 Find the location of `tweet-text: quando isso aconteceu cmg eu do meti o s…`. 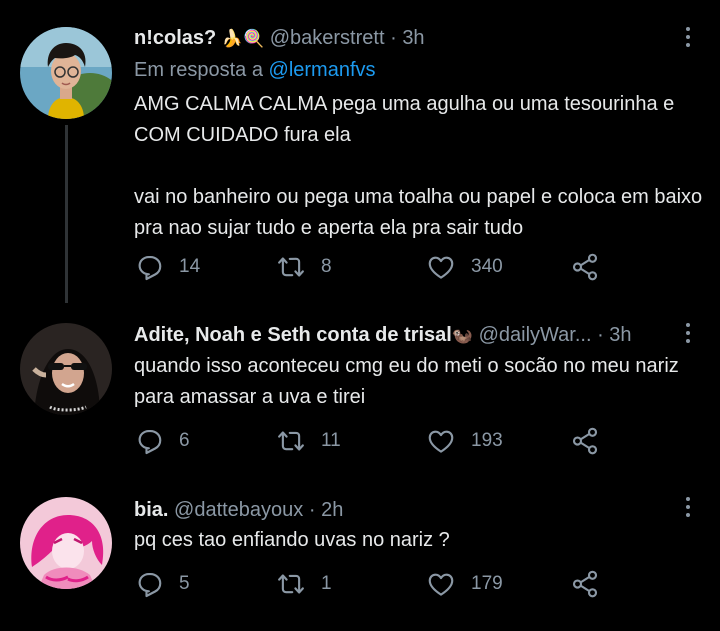

tweet-text: quando isso aconteceu cmg eu do meti o s… is located at coordinates (409, 381).